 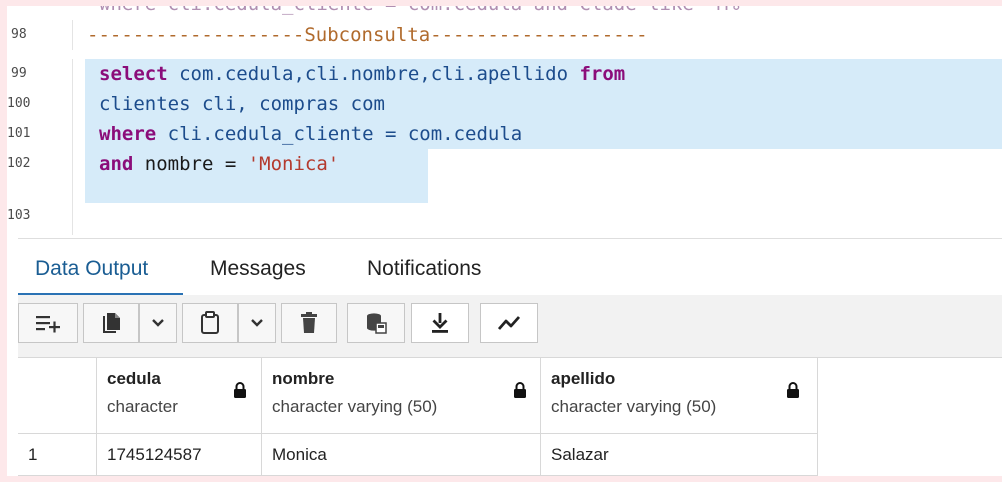 What do you see at coordinates (602, 74) in the screenshot?
I see `keyword-from: from` at bounding box center [602, 74].